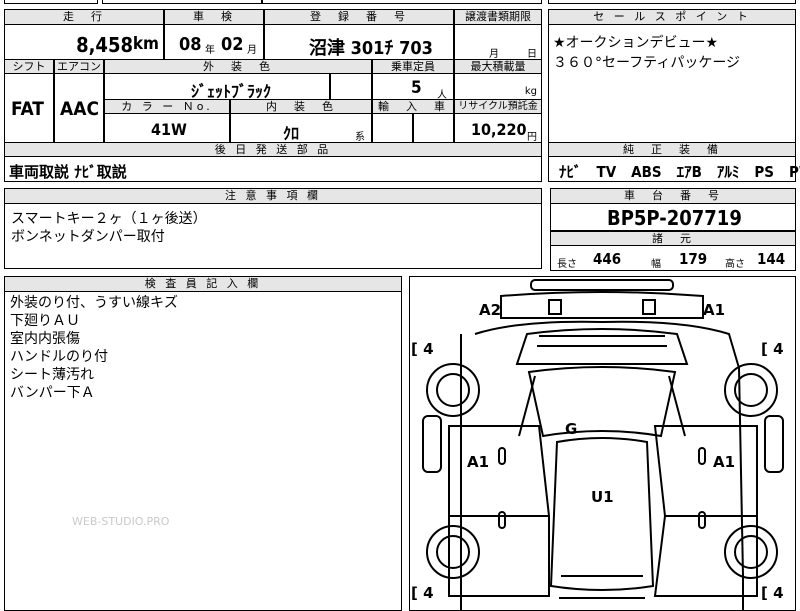 The image size is (800, 611). What do you see at coordinates (167, 106) in the screenshot?
I see `header-color-no: カ ラ ー Ｎo.` at bounding box center [167, 106].